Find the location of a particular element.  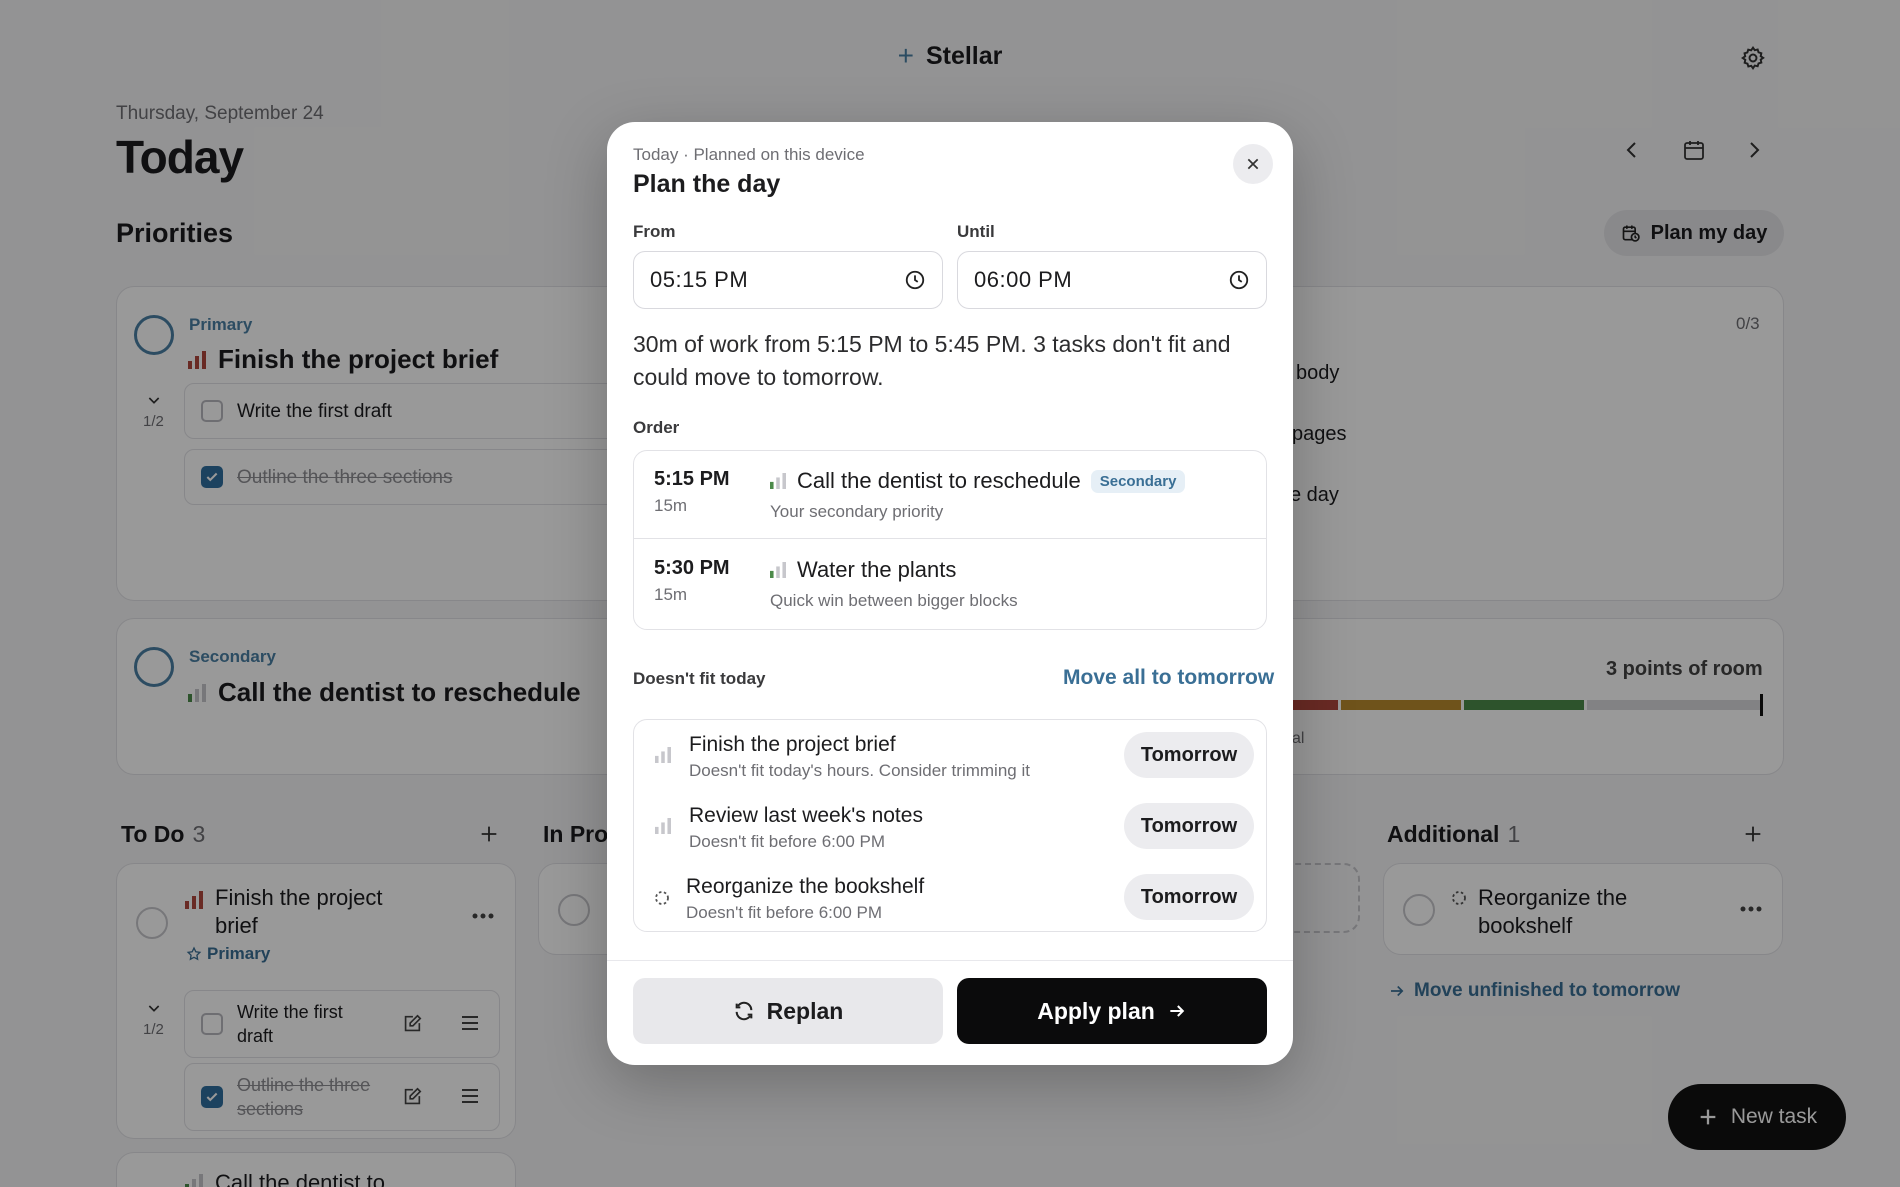

until-label: Until is located at coordinates (976, 231).